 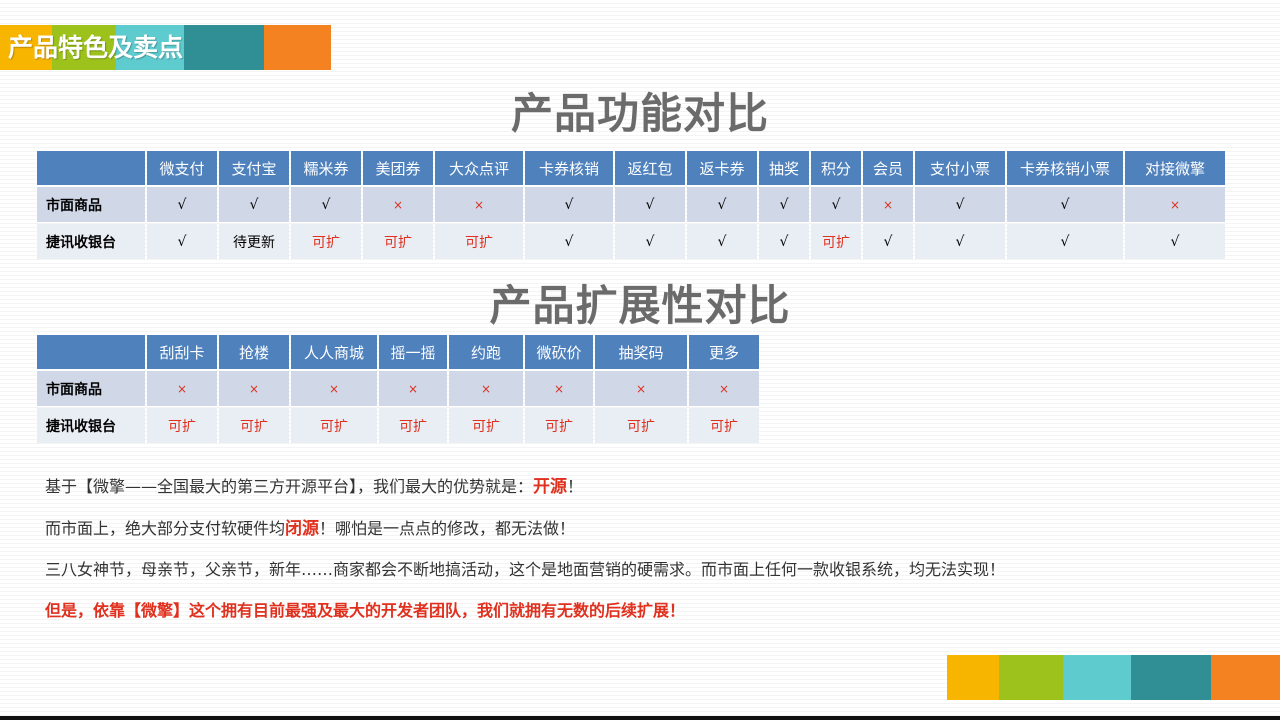 I want to click on column-header: 摇一摇, so click(x=413, y=352).